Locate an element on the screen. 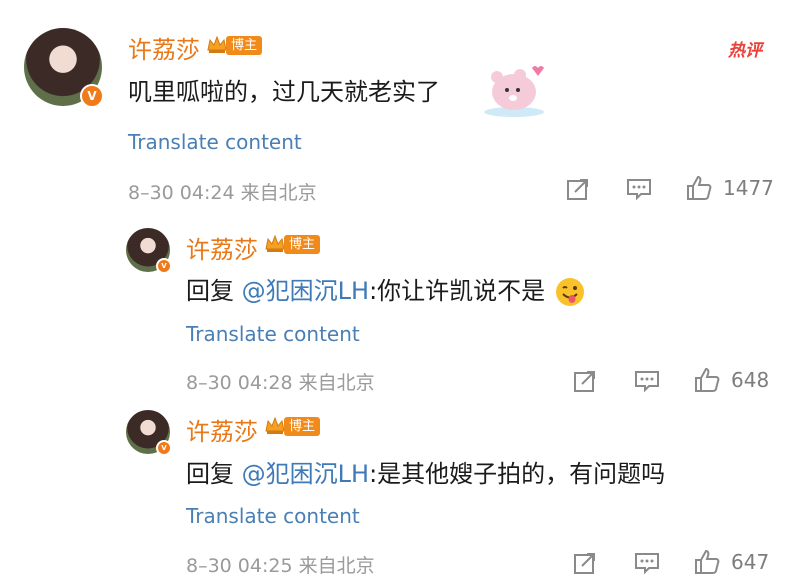  tongue-emoji-icon is located at coordinates (569, 292).